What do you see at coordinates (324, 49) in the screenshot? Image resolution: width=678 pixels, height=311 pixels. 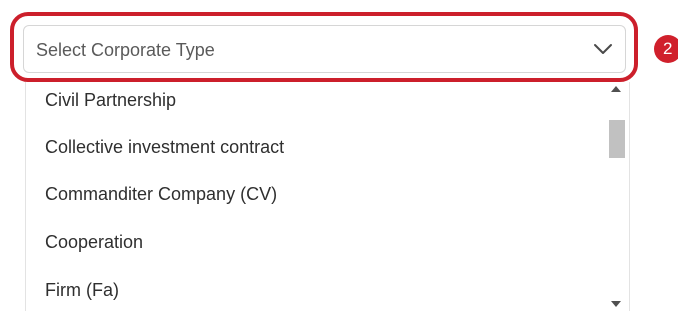 I see `corporate-type-select: Select Corporate Type` at bounding box center [324, 49].